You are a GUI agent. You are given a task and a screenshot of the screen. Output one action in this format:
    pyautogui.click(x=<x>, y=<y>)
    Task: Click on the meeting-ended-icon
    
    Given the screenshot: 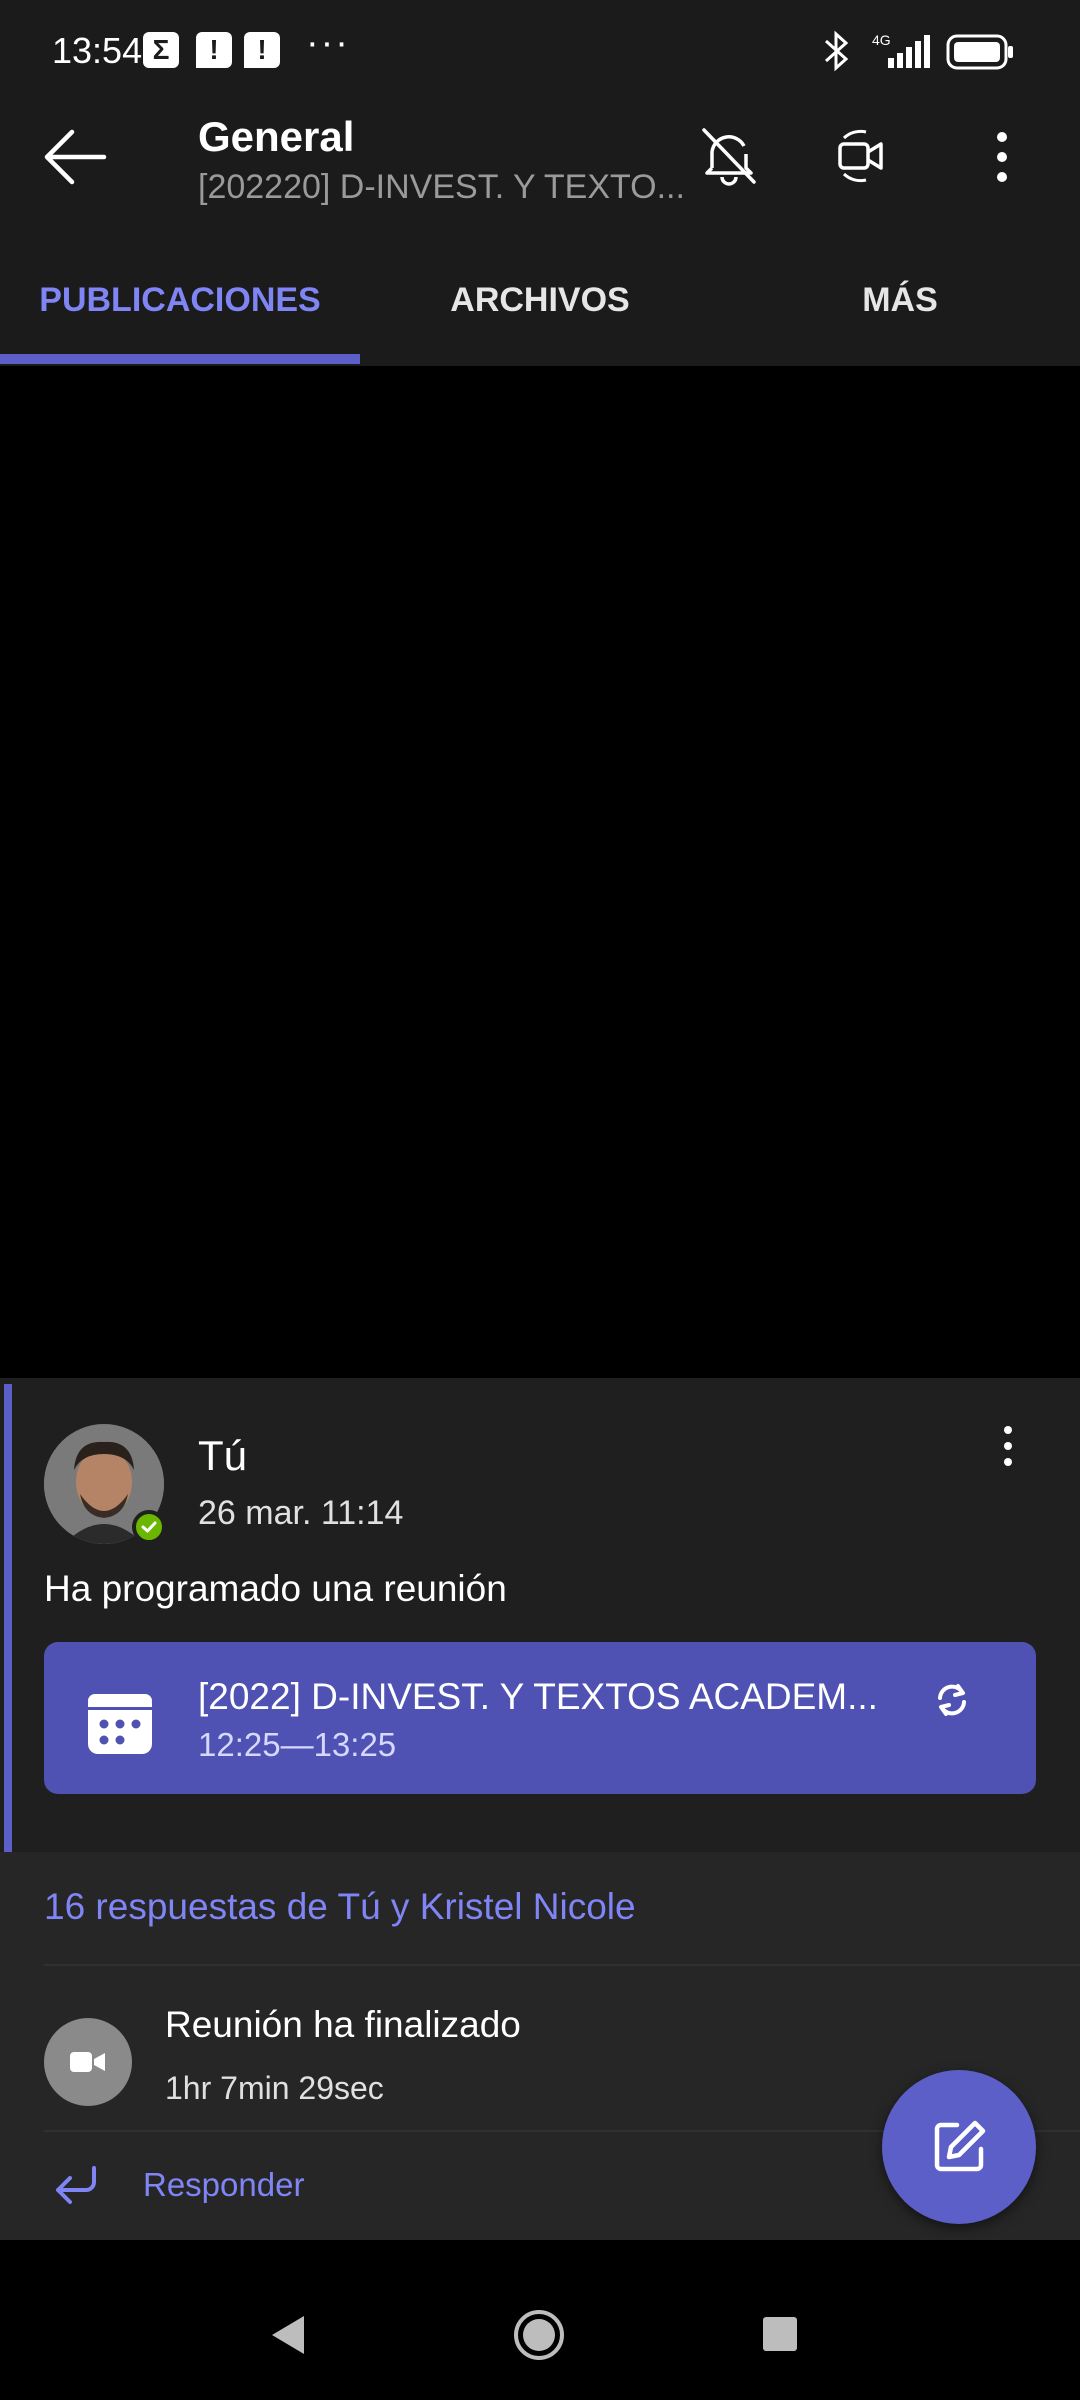 What is the action you would take?
    pyautogui.click(x=88, y=2062)
    